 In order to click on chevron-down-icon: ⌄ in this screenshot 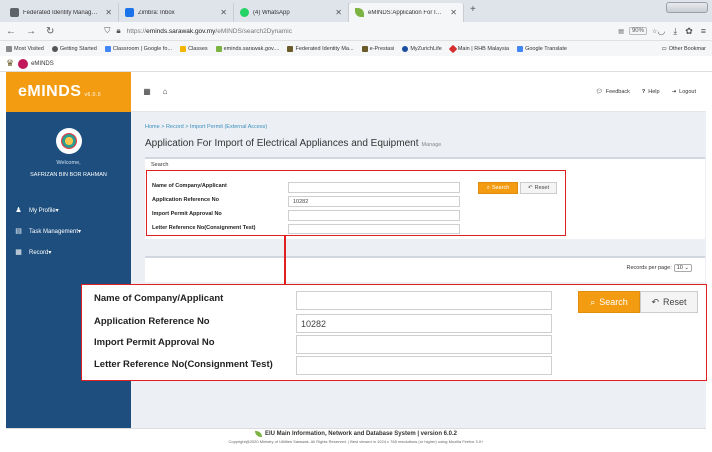, I will do `click(686, 268)`.